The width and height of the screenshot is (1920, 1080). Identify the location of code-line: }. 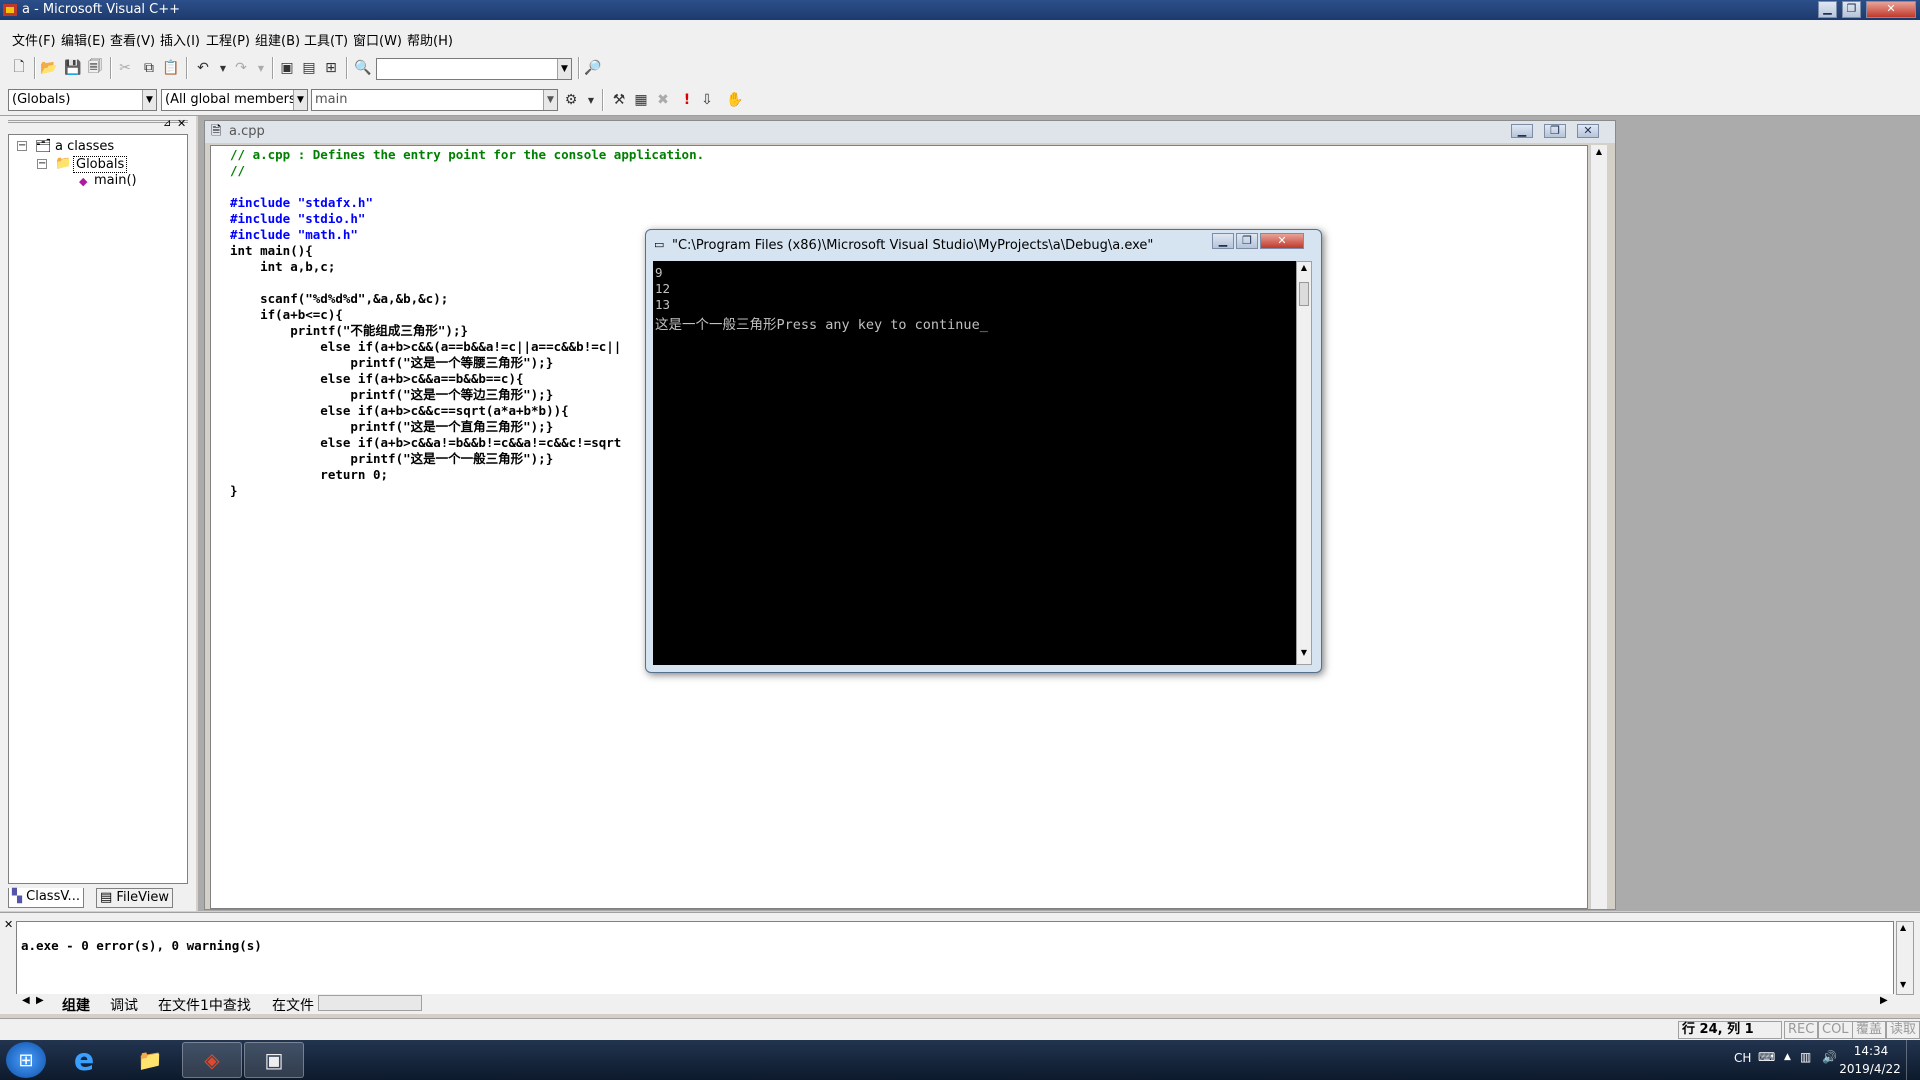
(234, 490).